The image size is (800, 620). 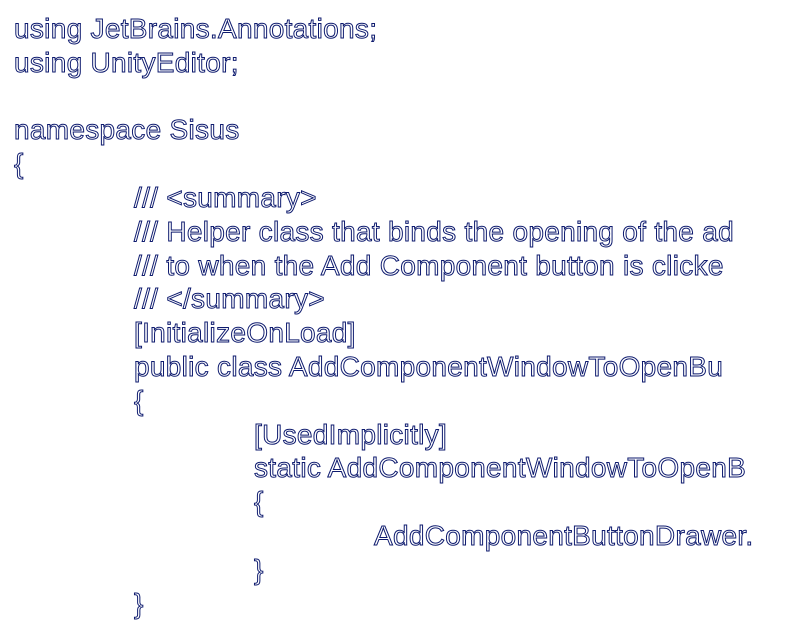 I want to click on code-line: AddComponentButtonDrawer., so click(x=564, y=535).